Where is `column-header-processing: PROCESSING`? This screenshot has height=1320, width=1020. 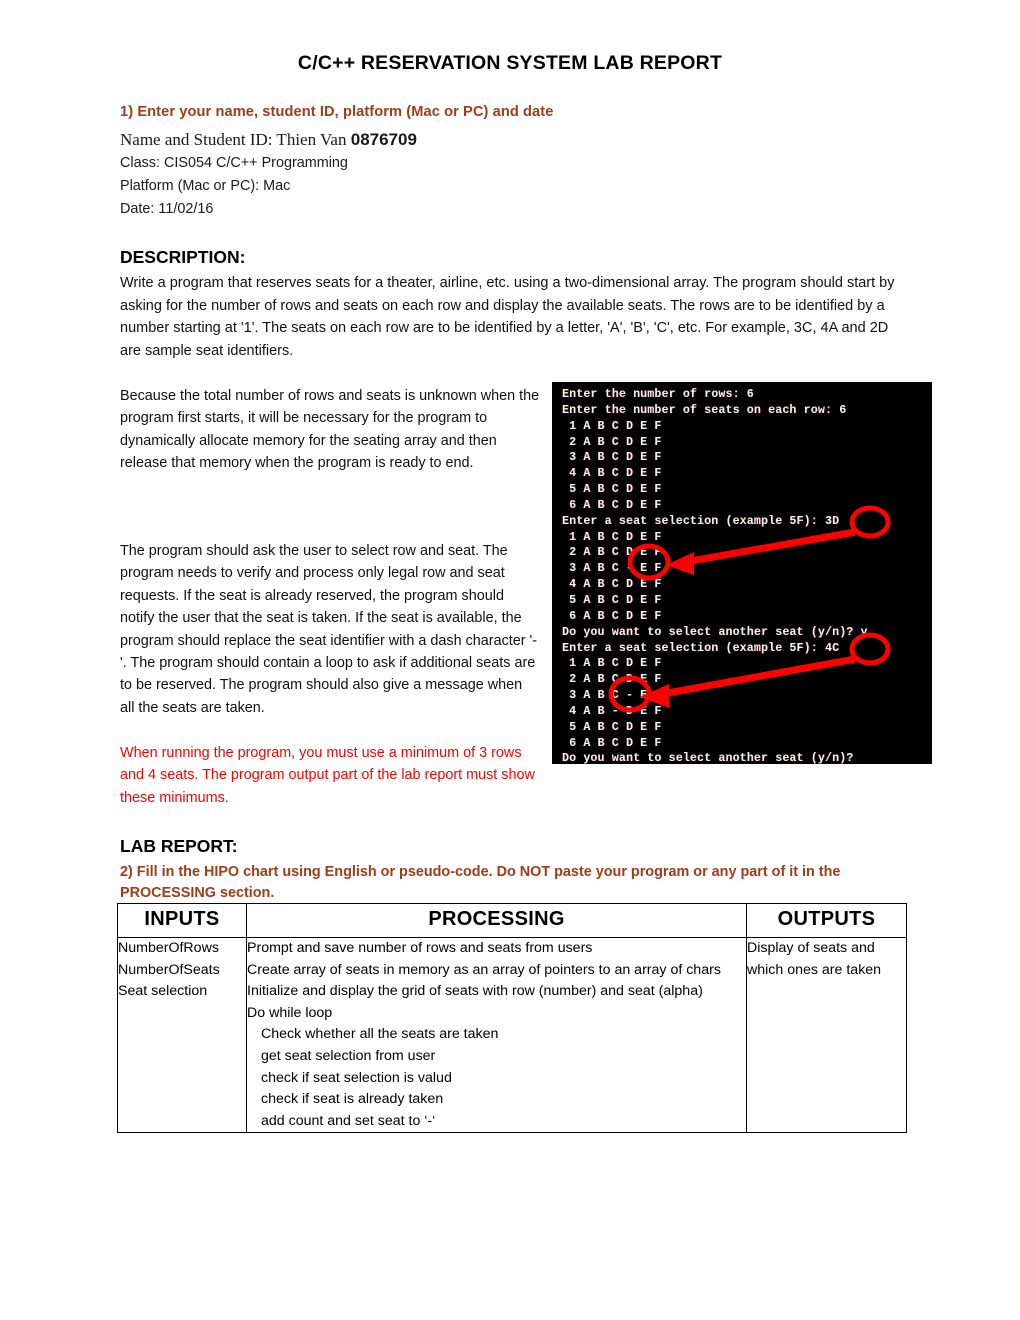 column-header-processing: PROCESSING is located at coordinates (496, 920).